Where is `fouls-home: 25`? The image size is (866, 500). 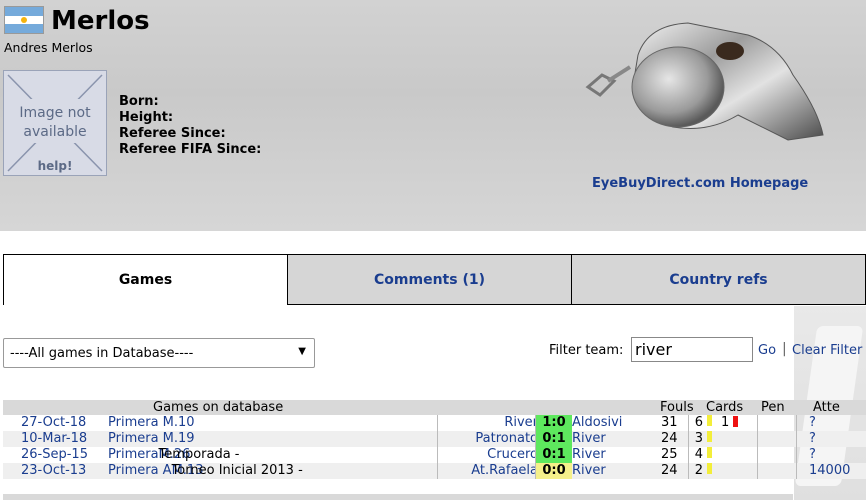
fouls-home: 25 is located at coordinates (669, 454).